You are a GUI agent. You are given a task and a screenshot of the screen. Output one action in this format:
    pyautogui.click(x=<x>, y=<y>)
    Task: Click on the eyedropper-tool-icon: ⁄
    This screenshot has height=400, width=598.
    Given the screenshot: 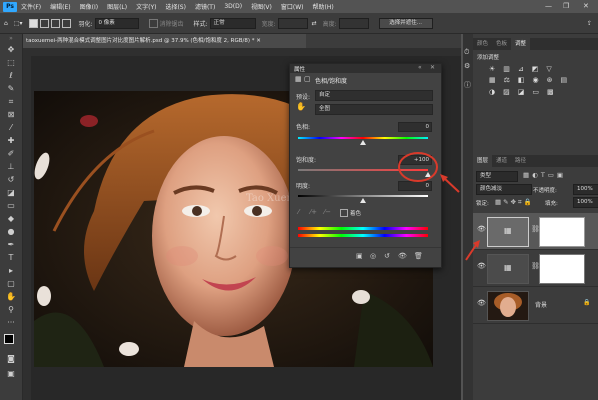 What is the action you would take?
    pyautogui.click(x=11, y=127)
    